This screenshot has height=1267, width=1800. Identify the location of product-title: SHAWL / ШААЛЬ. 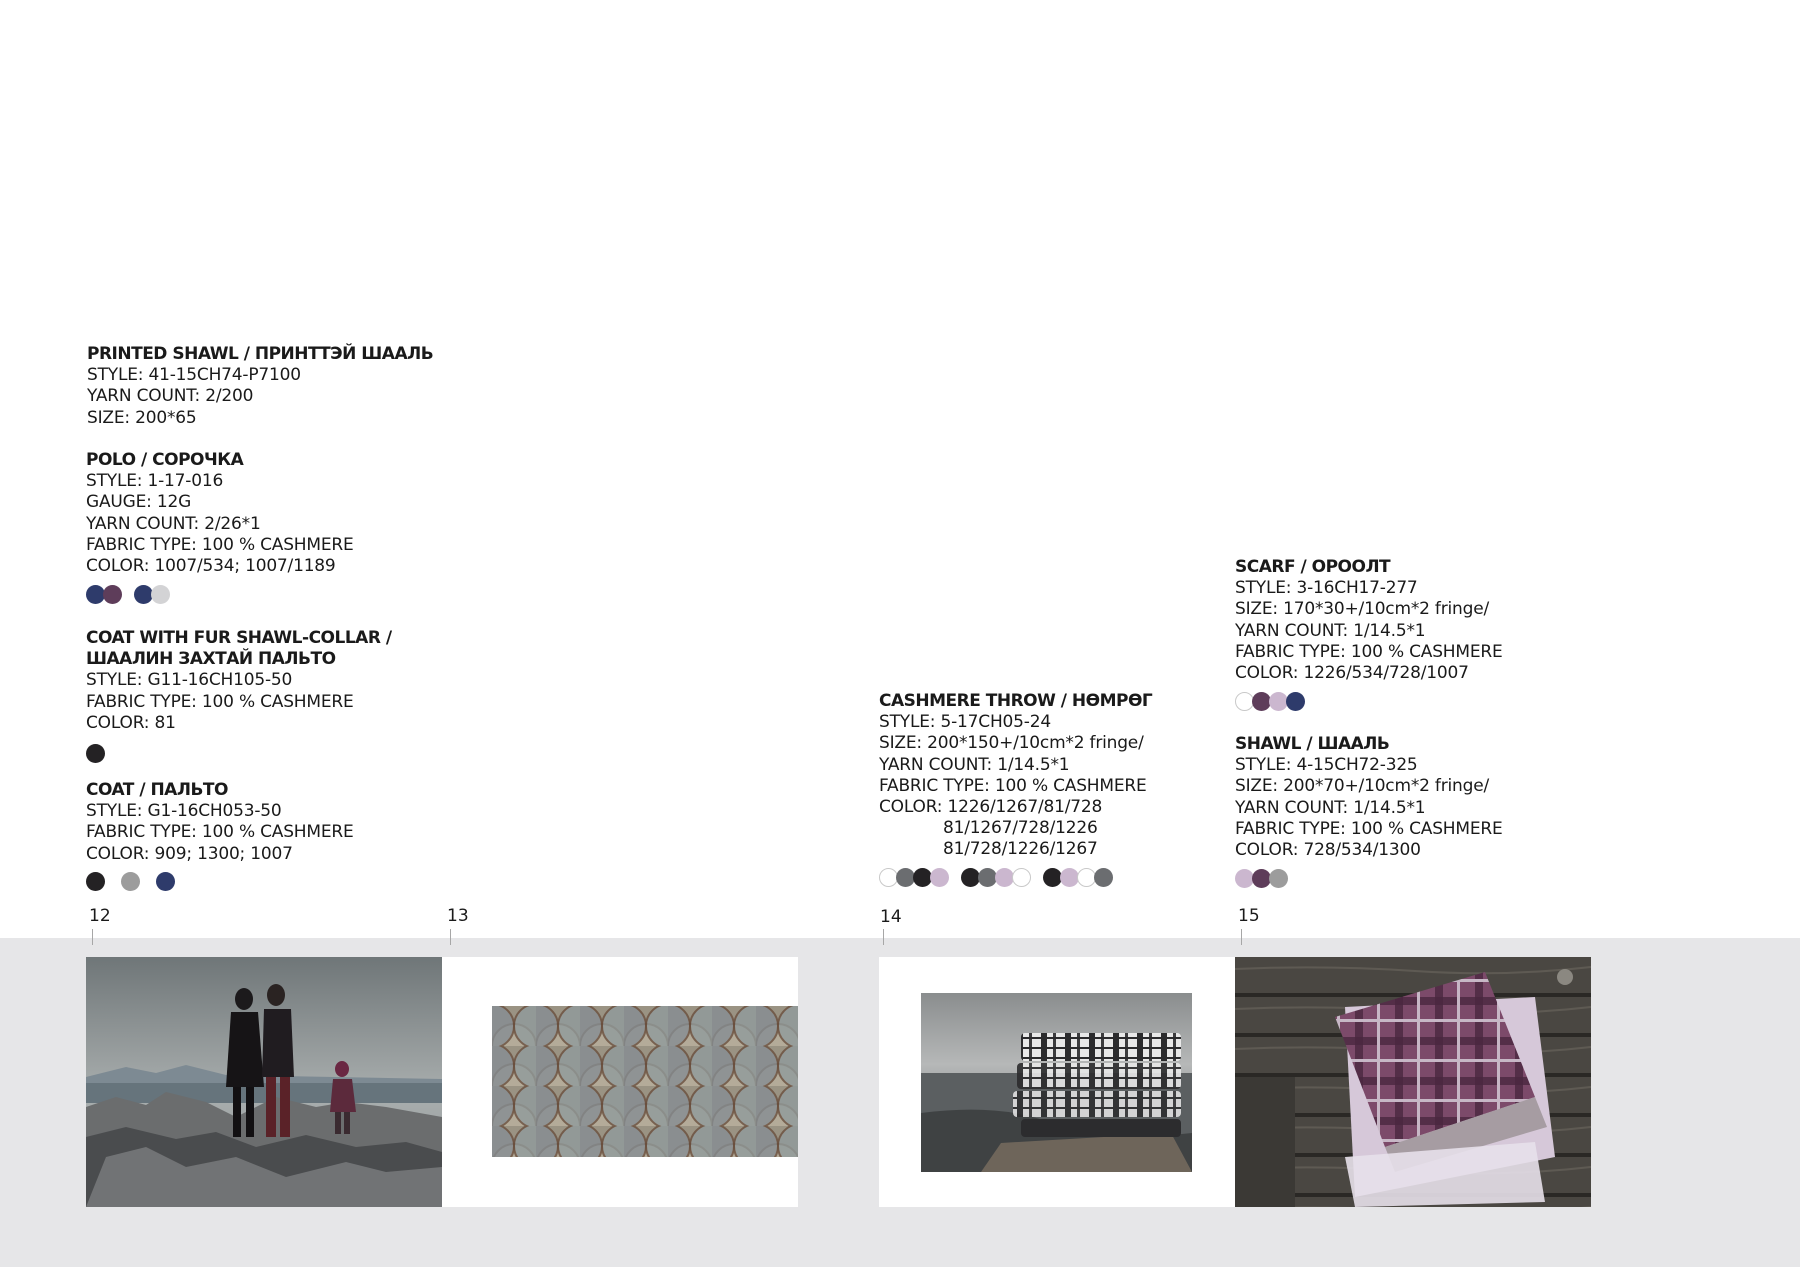
(1312, 744).